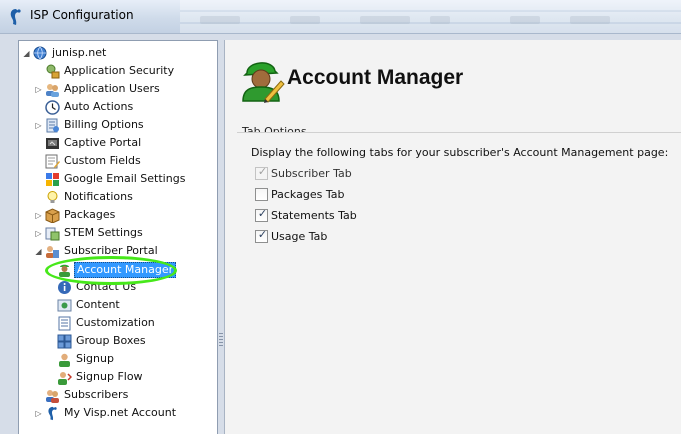  I want to click on tree-node-application-security: Application Security, so click(118, 71).